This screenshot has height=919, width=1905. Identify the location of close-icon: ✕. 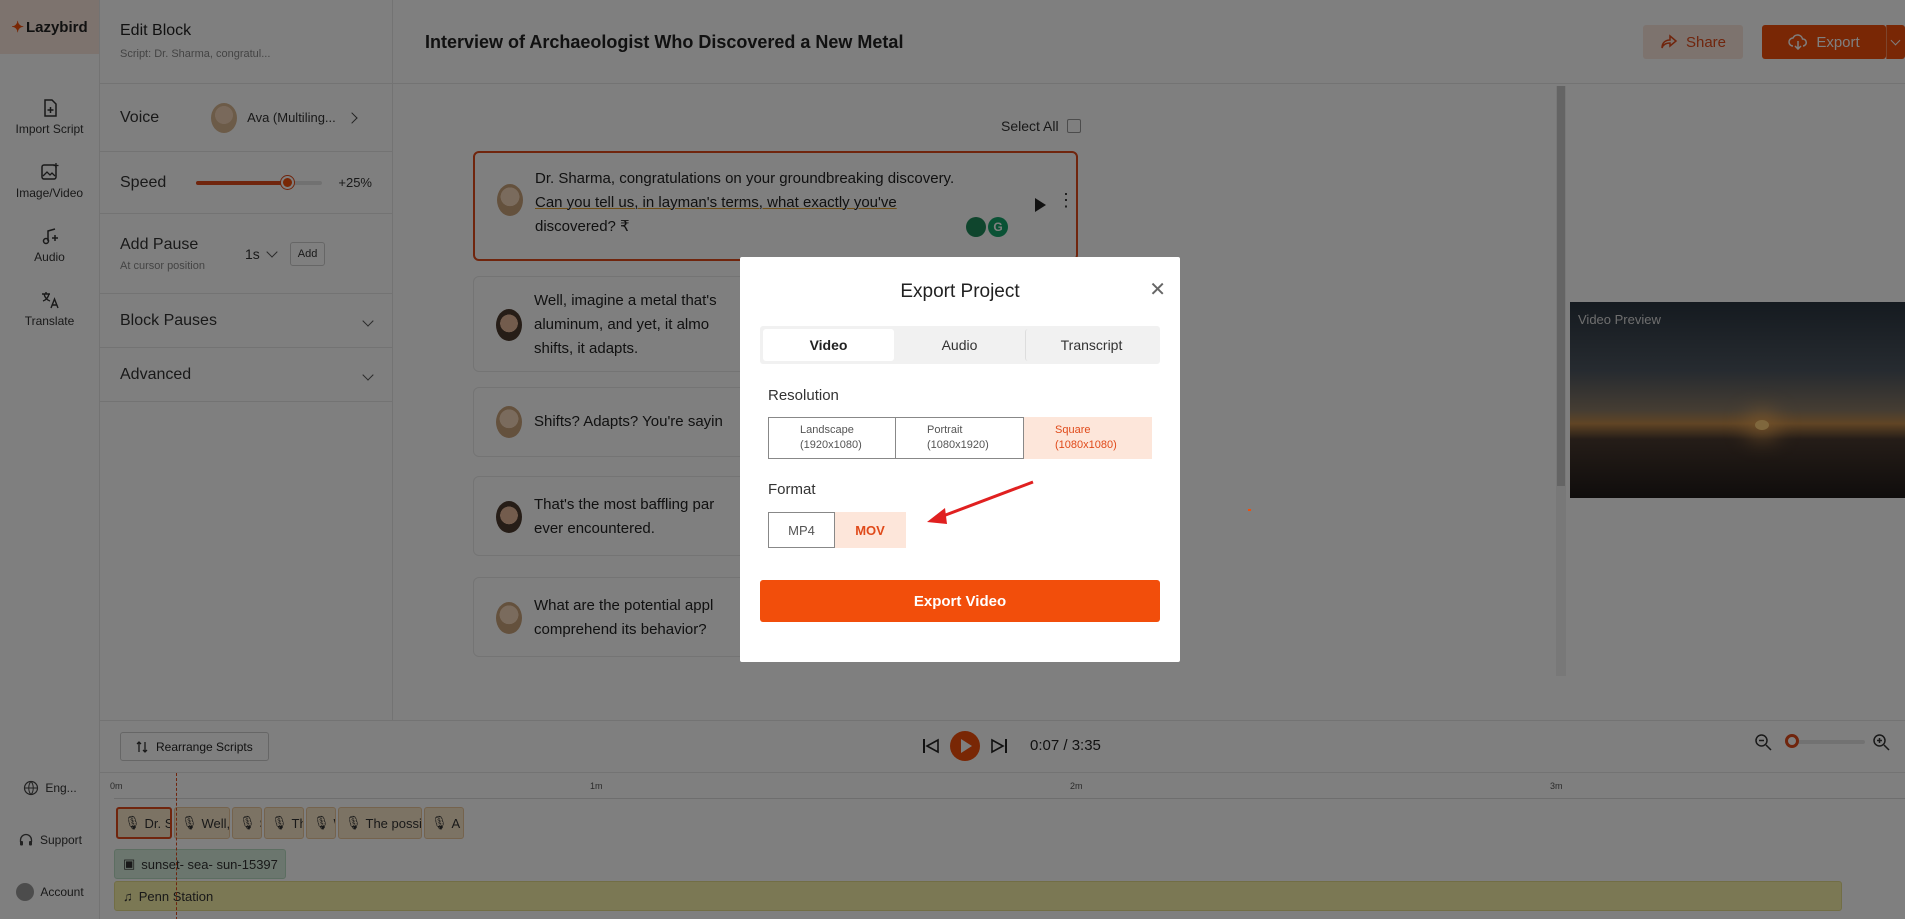
(1157, 289).